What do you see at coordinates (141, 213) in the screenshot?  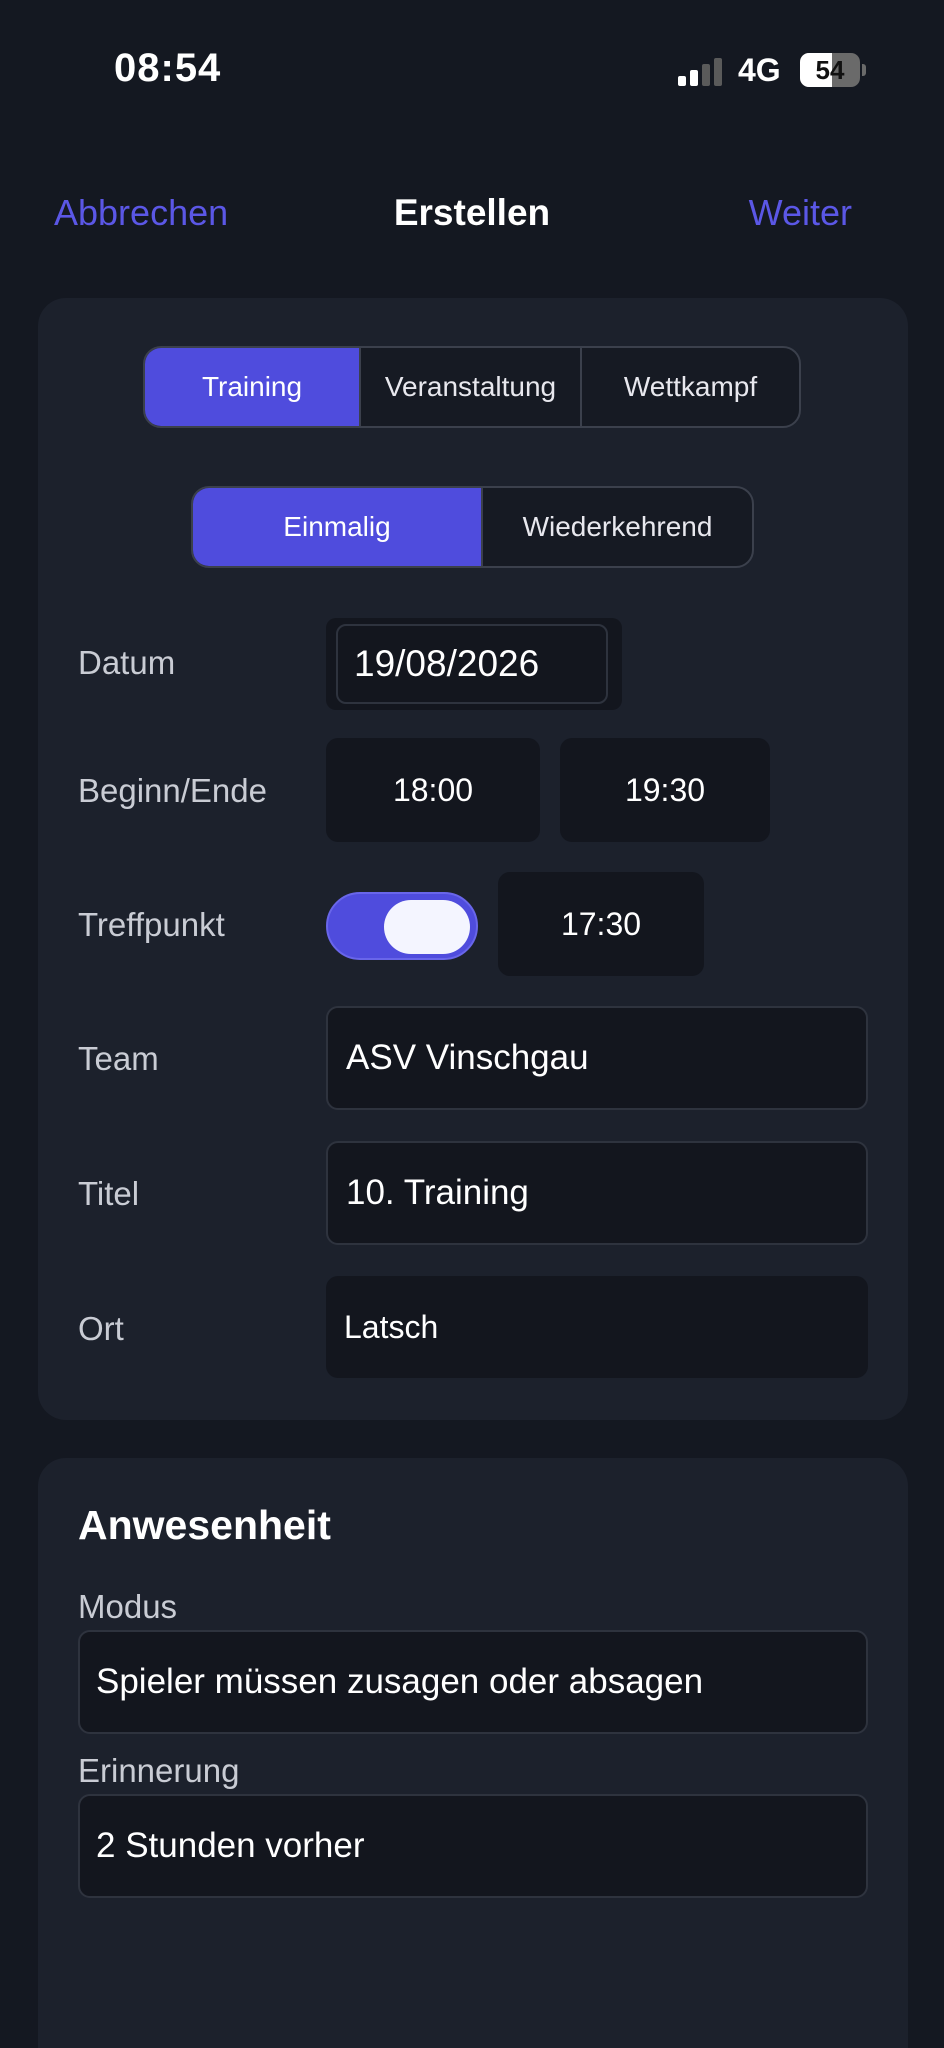 I see `cancel-button: Abbrechen` at bounding box center [141, 213].